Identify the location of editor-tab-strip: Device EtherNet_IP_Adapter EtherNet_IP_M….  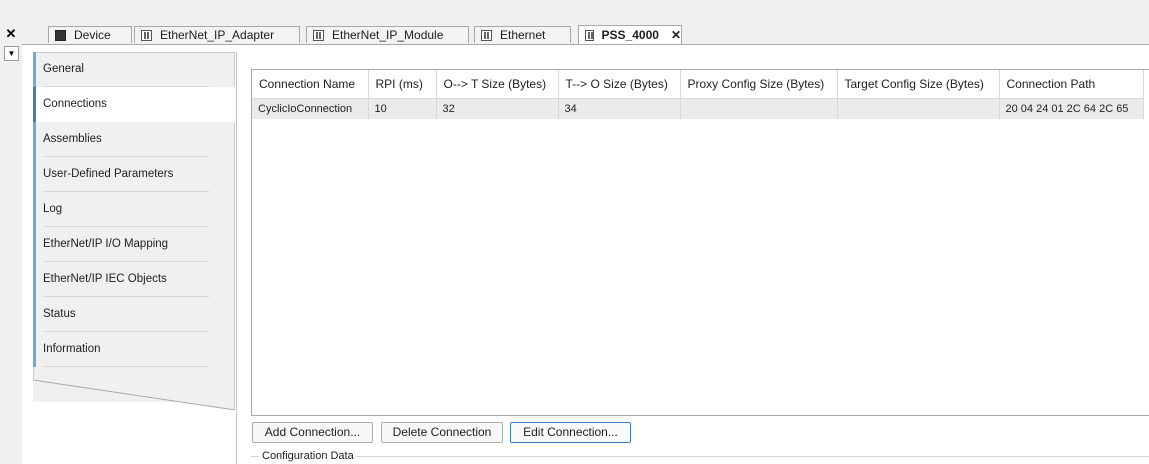
(585, 34).